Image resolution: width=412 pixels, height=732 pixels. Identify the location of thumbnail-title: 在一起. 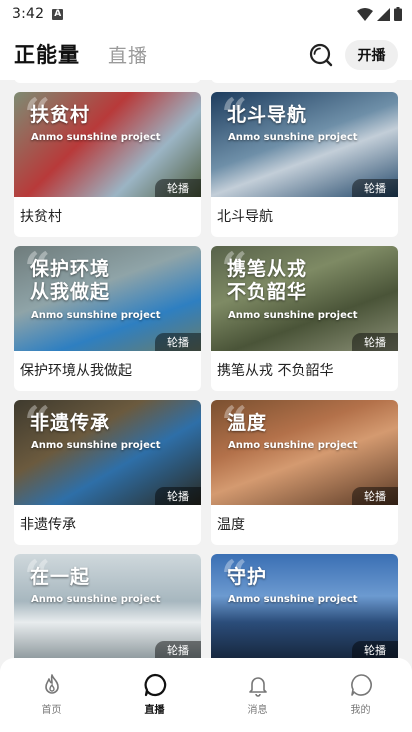
(60, 577).